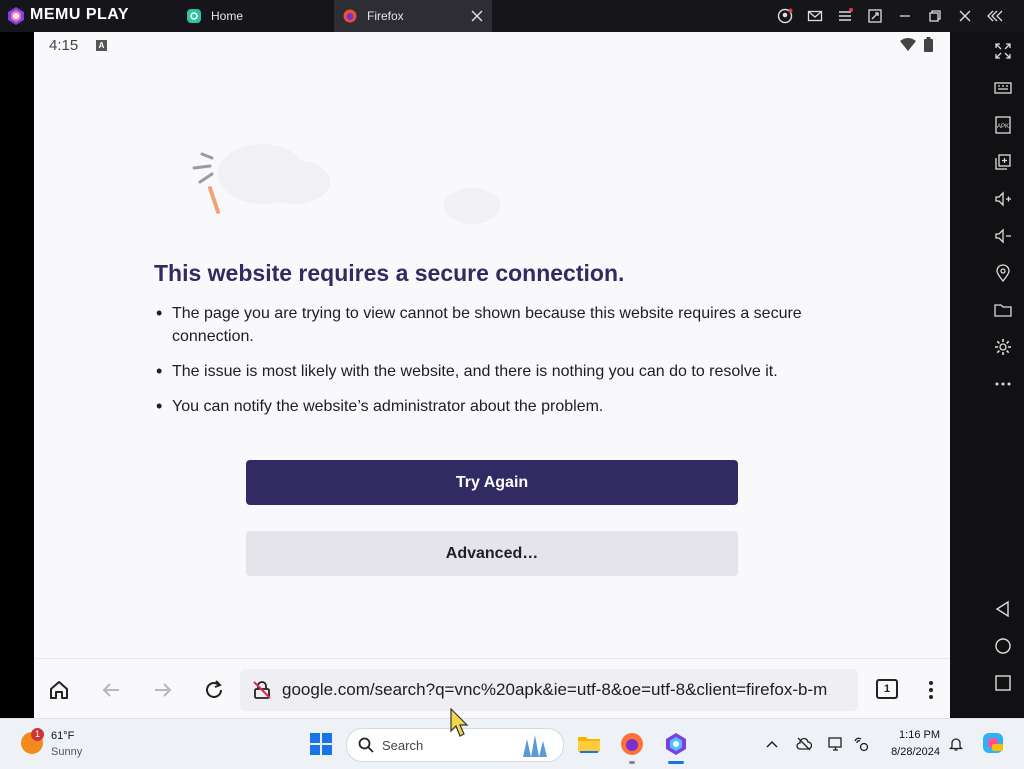 This screenshot has height=769, width=1024. Describe the element at coordinates (535, 746) in the screenshot. I see `search-highlight-icon` at that location.